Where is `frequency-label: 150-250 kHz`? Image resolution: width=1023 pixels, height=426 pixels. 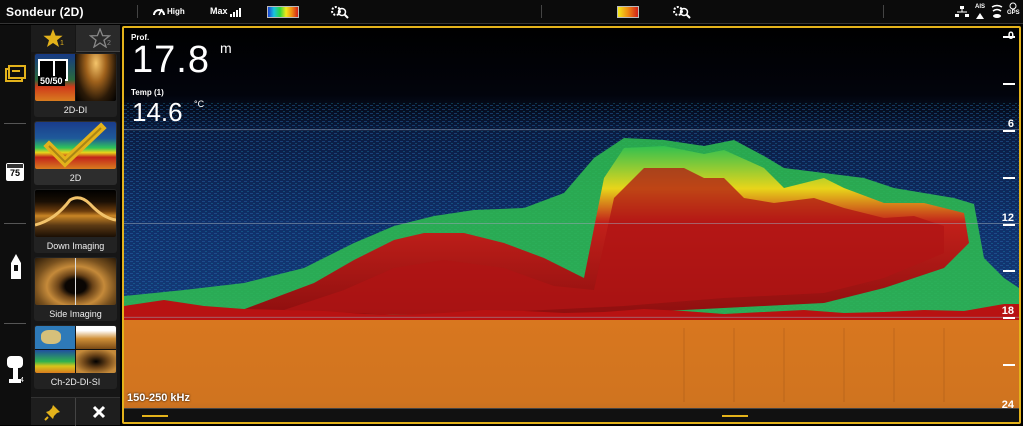 frequency-label: 150-250 kHz is located at coordinates (158, 398).